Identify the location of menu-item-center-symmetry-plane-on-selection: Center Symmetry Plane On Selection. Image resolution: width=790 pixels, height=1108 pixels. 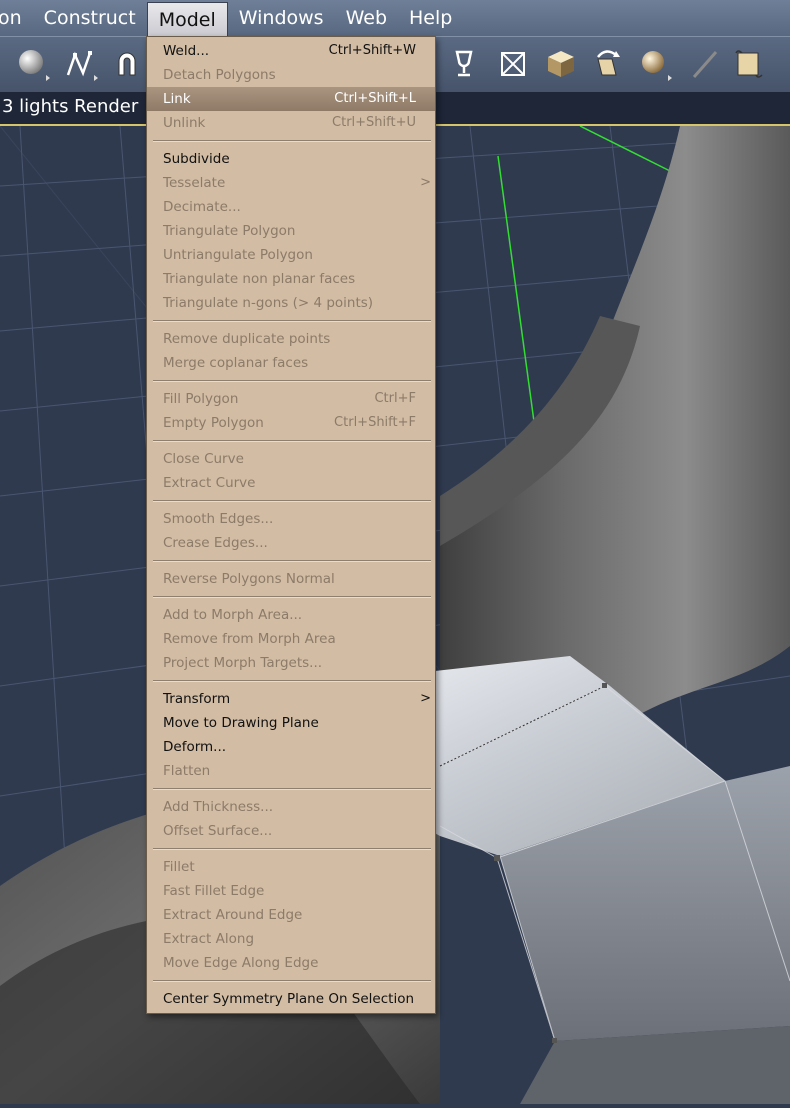
(291, 999).